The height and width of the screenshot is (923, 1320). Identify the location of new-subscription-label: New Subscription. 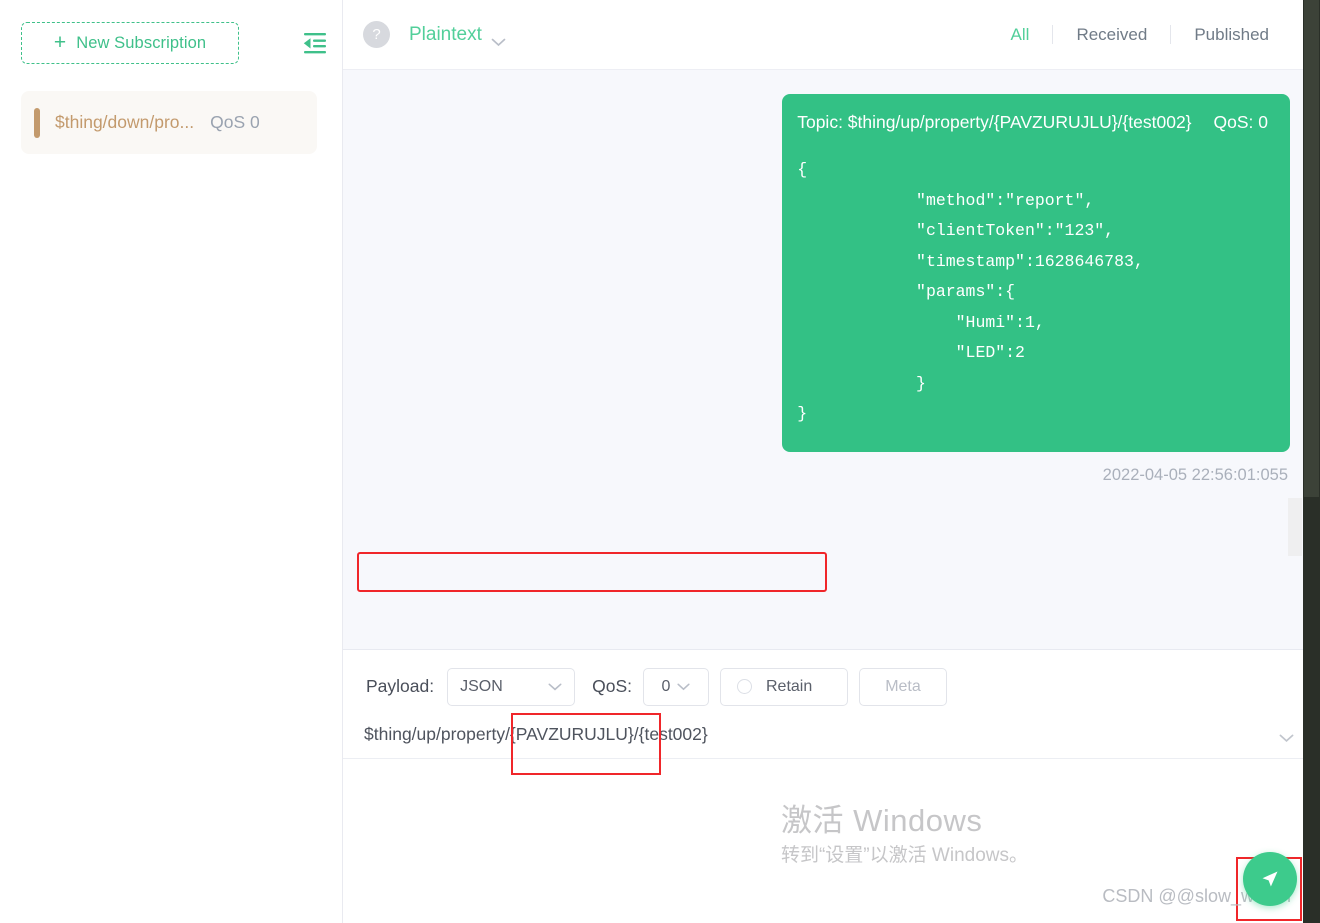
(141, 42).